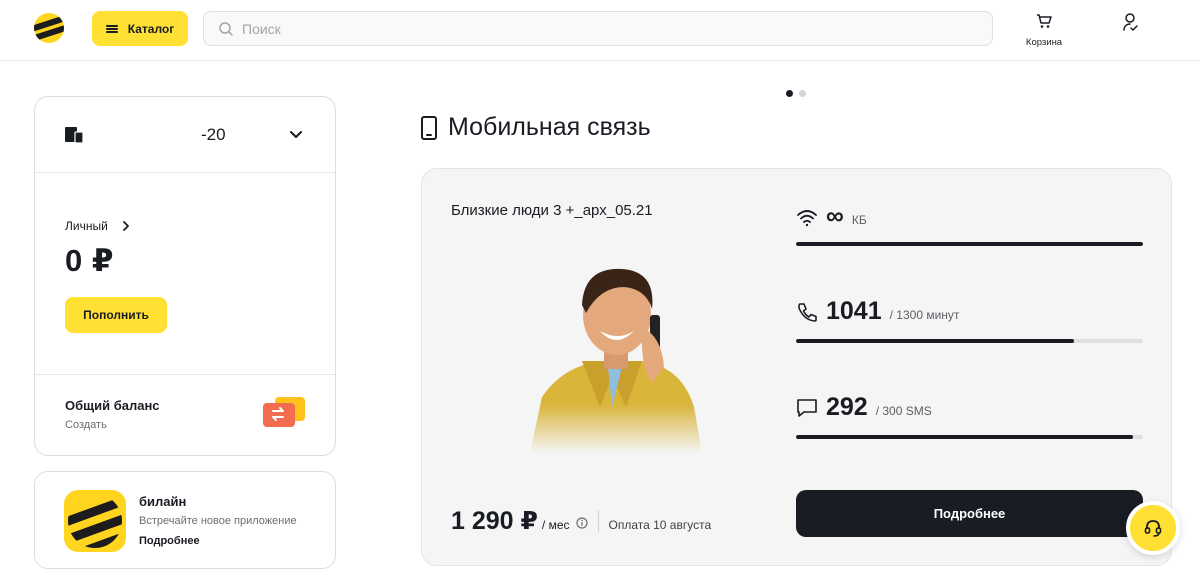 The image size is (1200, 575). Describe the element at coordinates (807, 217) in the screenshot. I see `wifi-icon` at that location.